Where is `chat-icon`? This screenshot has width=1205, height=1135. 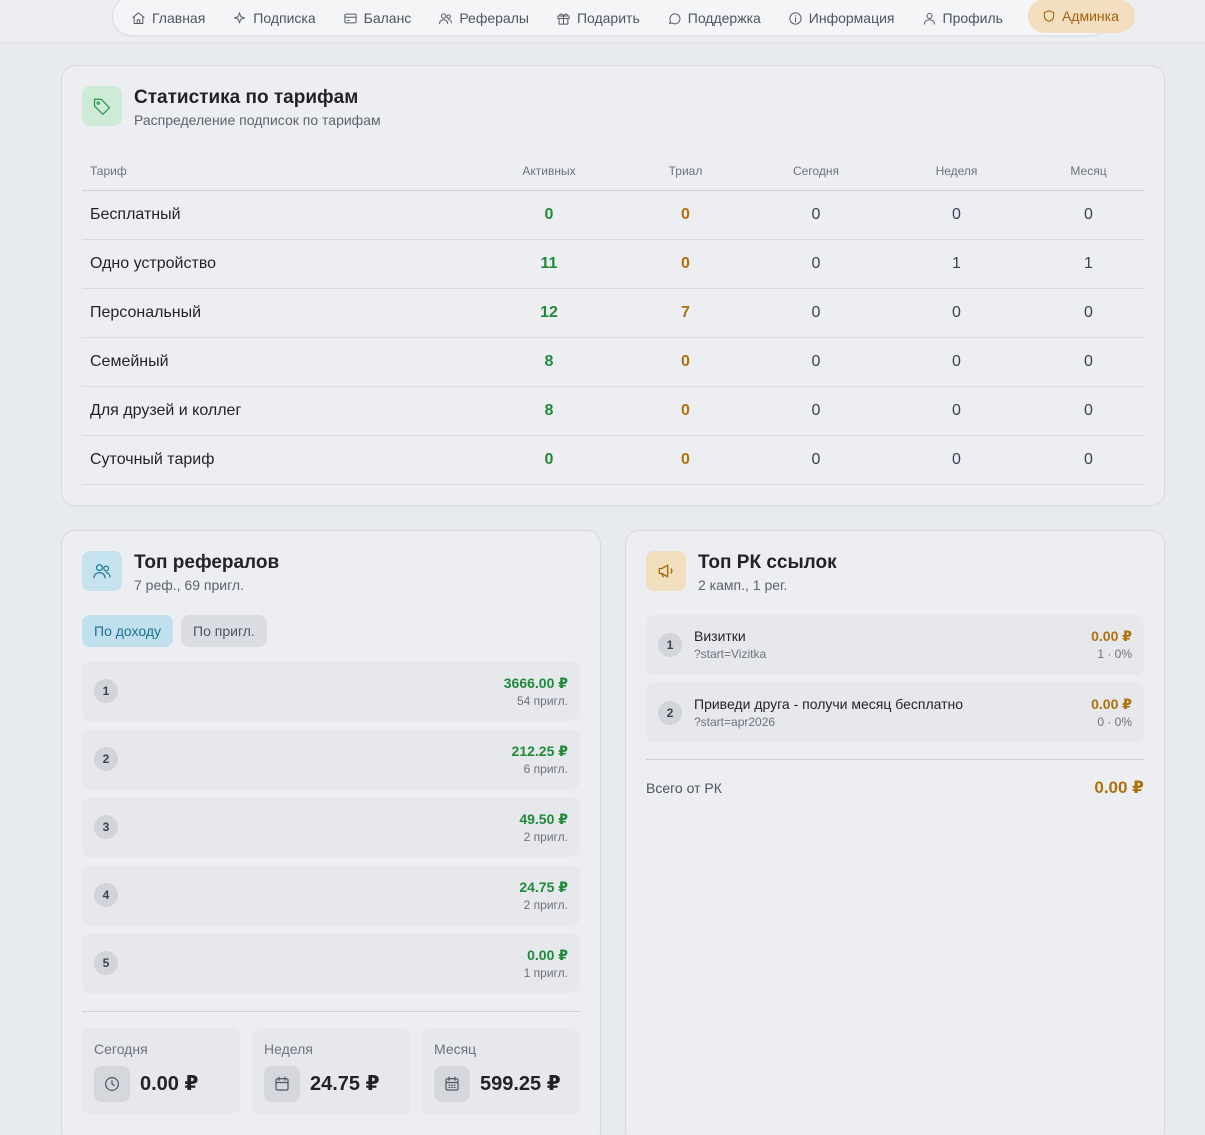
chat-icon is located at coordinates (674, 18).